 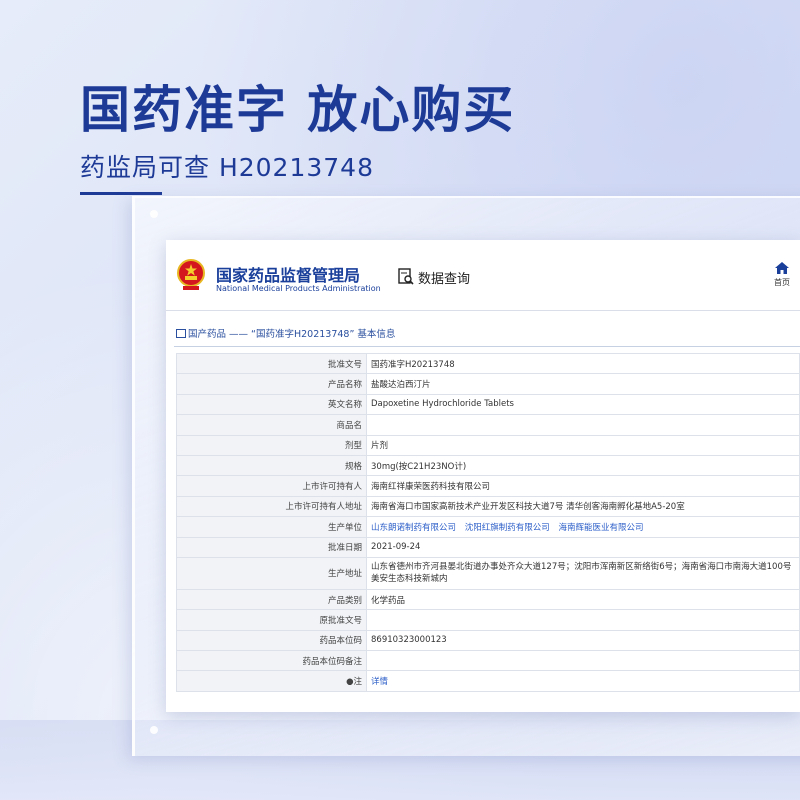 I want to click on table-row: 产品类别 化学药品, so click(x=488, y=599).